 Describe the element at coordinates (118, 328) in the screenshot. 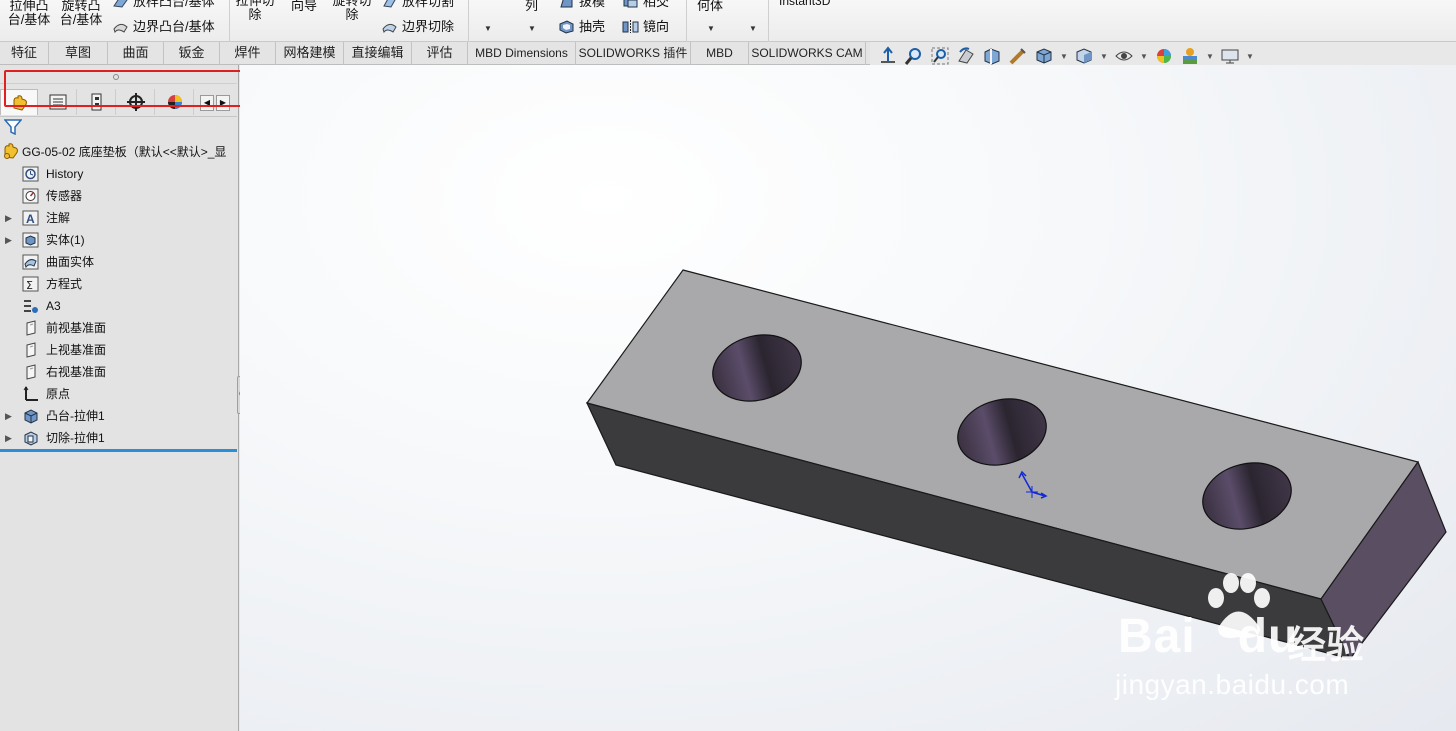

I see `tree-item-front-plane: 前视基准面` at that location.